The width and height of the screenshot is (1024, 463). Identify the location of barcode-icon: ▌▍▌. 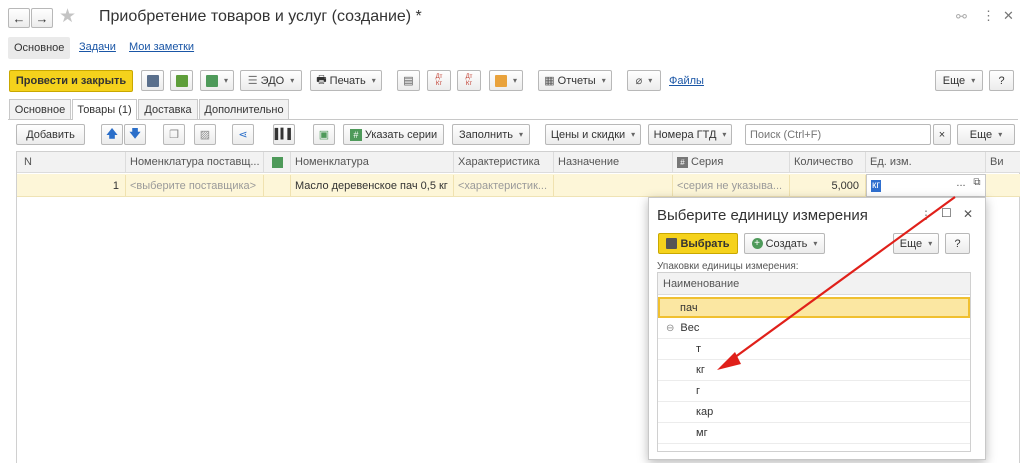
(284, 134).